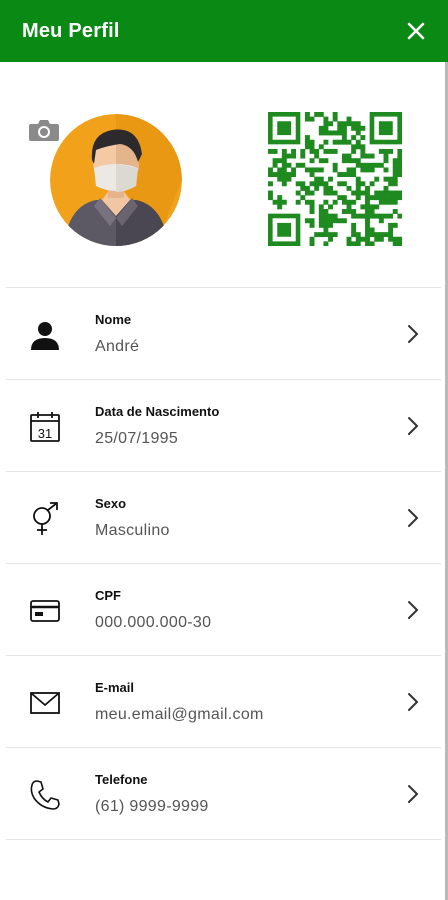  What do you see at coordinates (223, 426) in the screenshot?
I see `list-item-data-de-nascimento: 31 Data de Nascimento 25/07/1995` at bounding box center [223, 426].